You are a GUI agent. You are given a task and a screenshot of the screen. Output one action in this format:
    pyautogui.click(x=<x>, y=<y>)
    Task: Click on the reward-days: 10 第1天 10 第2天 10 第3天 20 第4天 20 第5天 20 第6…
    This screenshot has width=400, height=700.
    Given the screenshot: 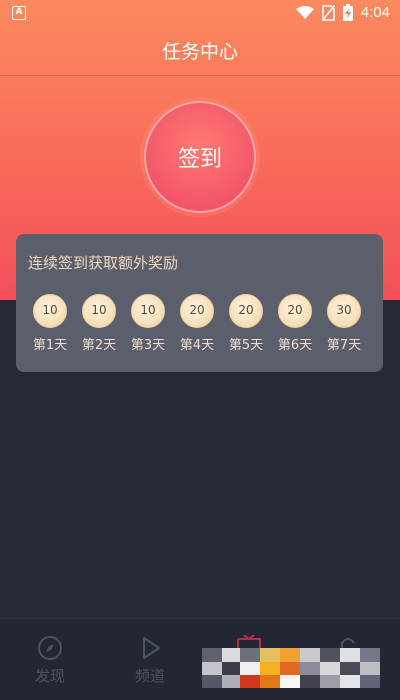 What is the action you would take?
    pyautogui.click(x=200, y=325)
    